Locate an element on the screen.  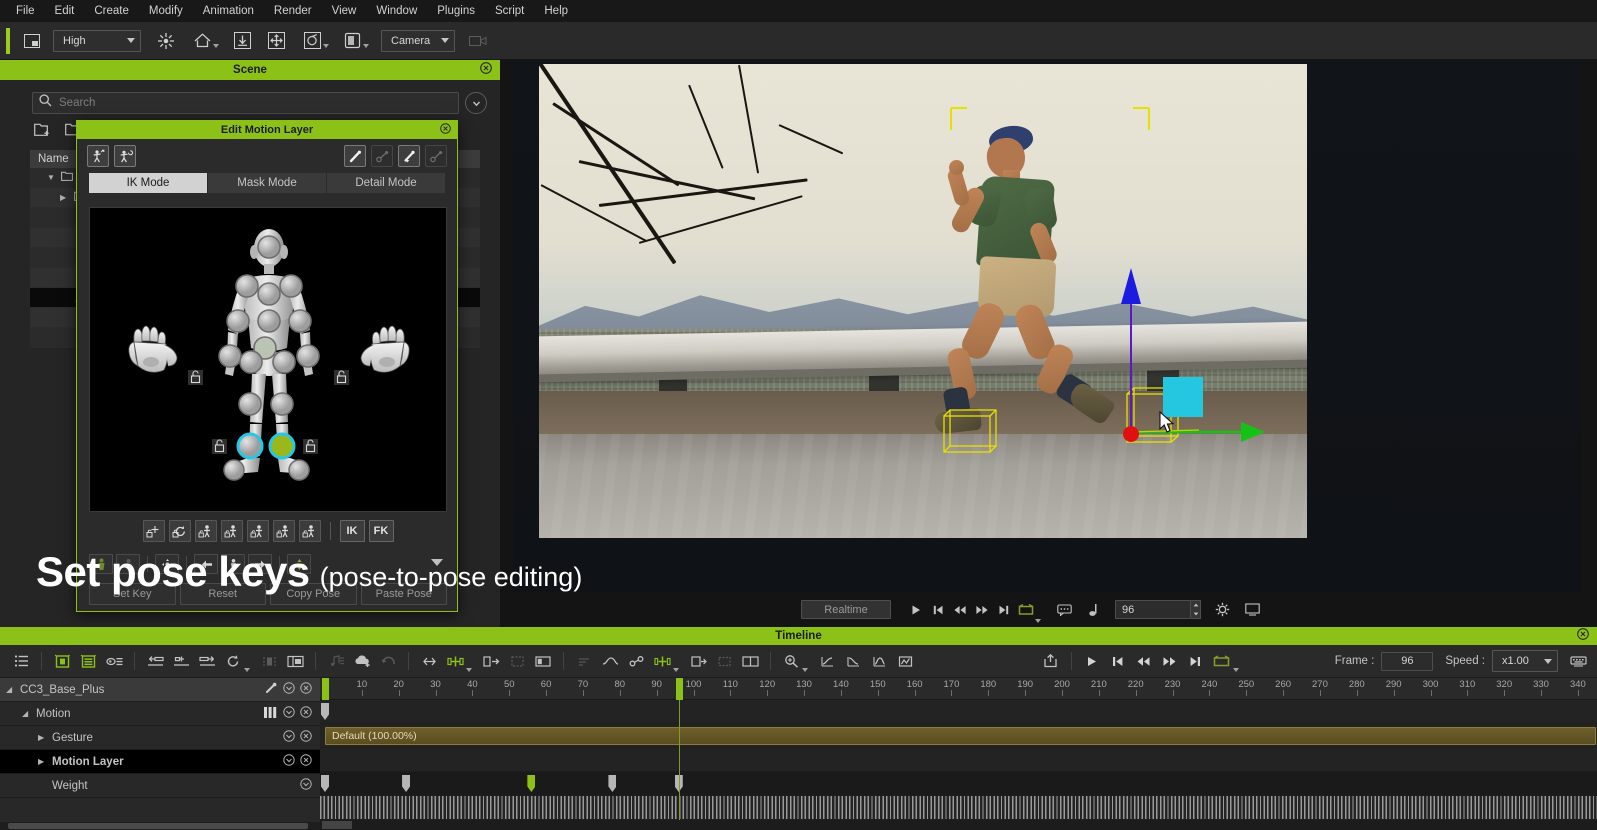
ik-puppet-stage is located at coordinates (268, 359).